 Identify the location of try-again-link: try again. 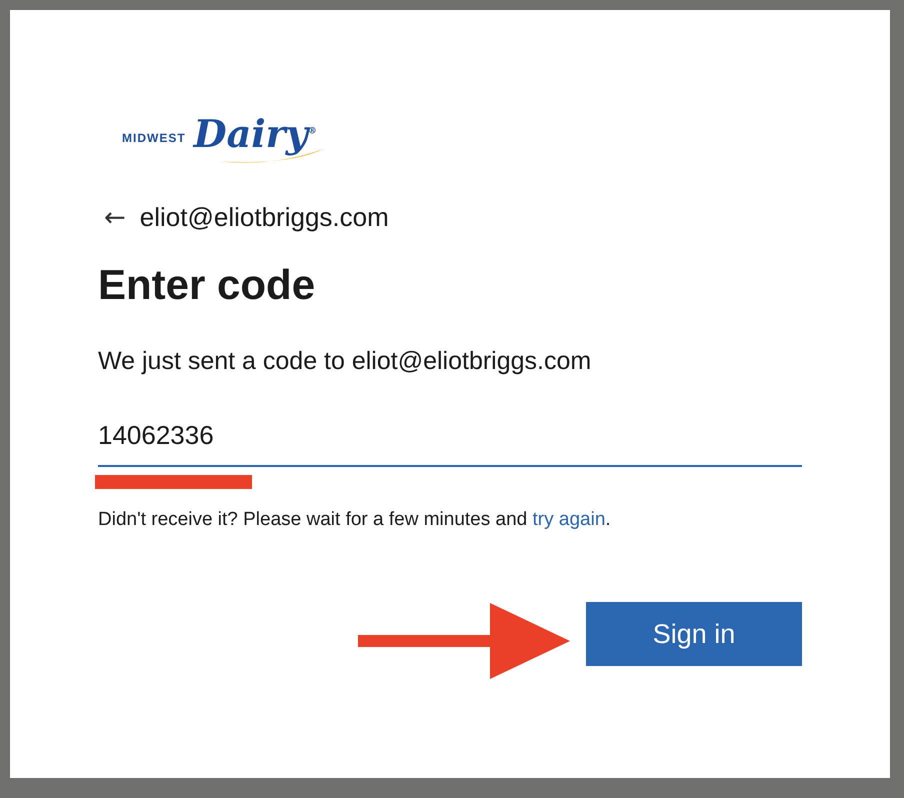
(569, 519).